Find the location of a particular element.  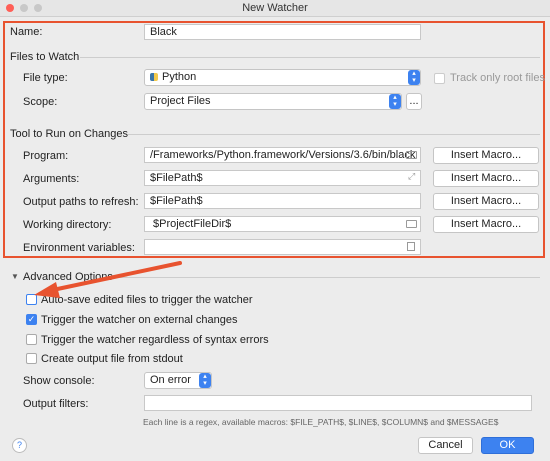

name-label: Name: is located at coordinates (26, 32).